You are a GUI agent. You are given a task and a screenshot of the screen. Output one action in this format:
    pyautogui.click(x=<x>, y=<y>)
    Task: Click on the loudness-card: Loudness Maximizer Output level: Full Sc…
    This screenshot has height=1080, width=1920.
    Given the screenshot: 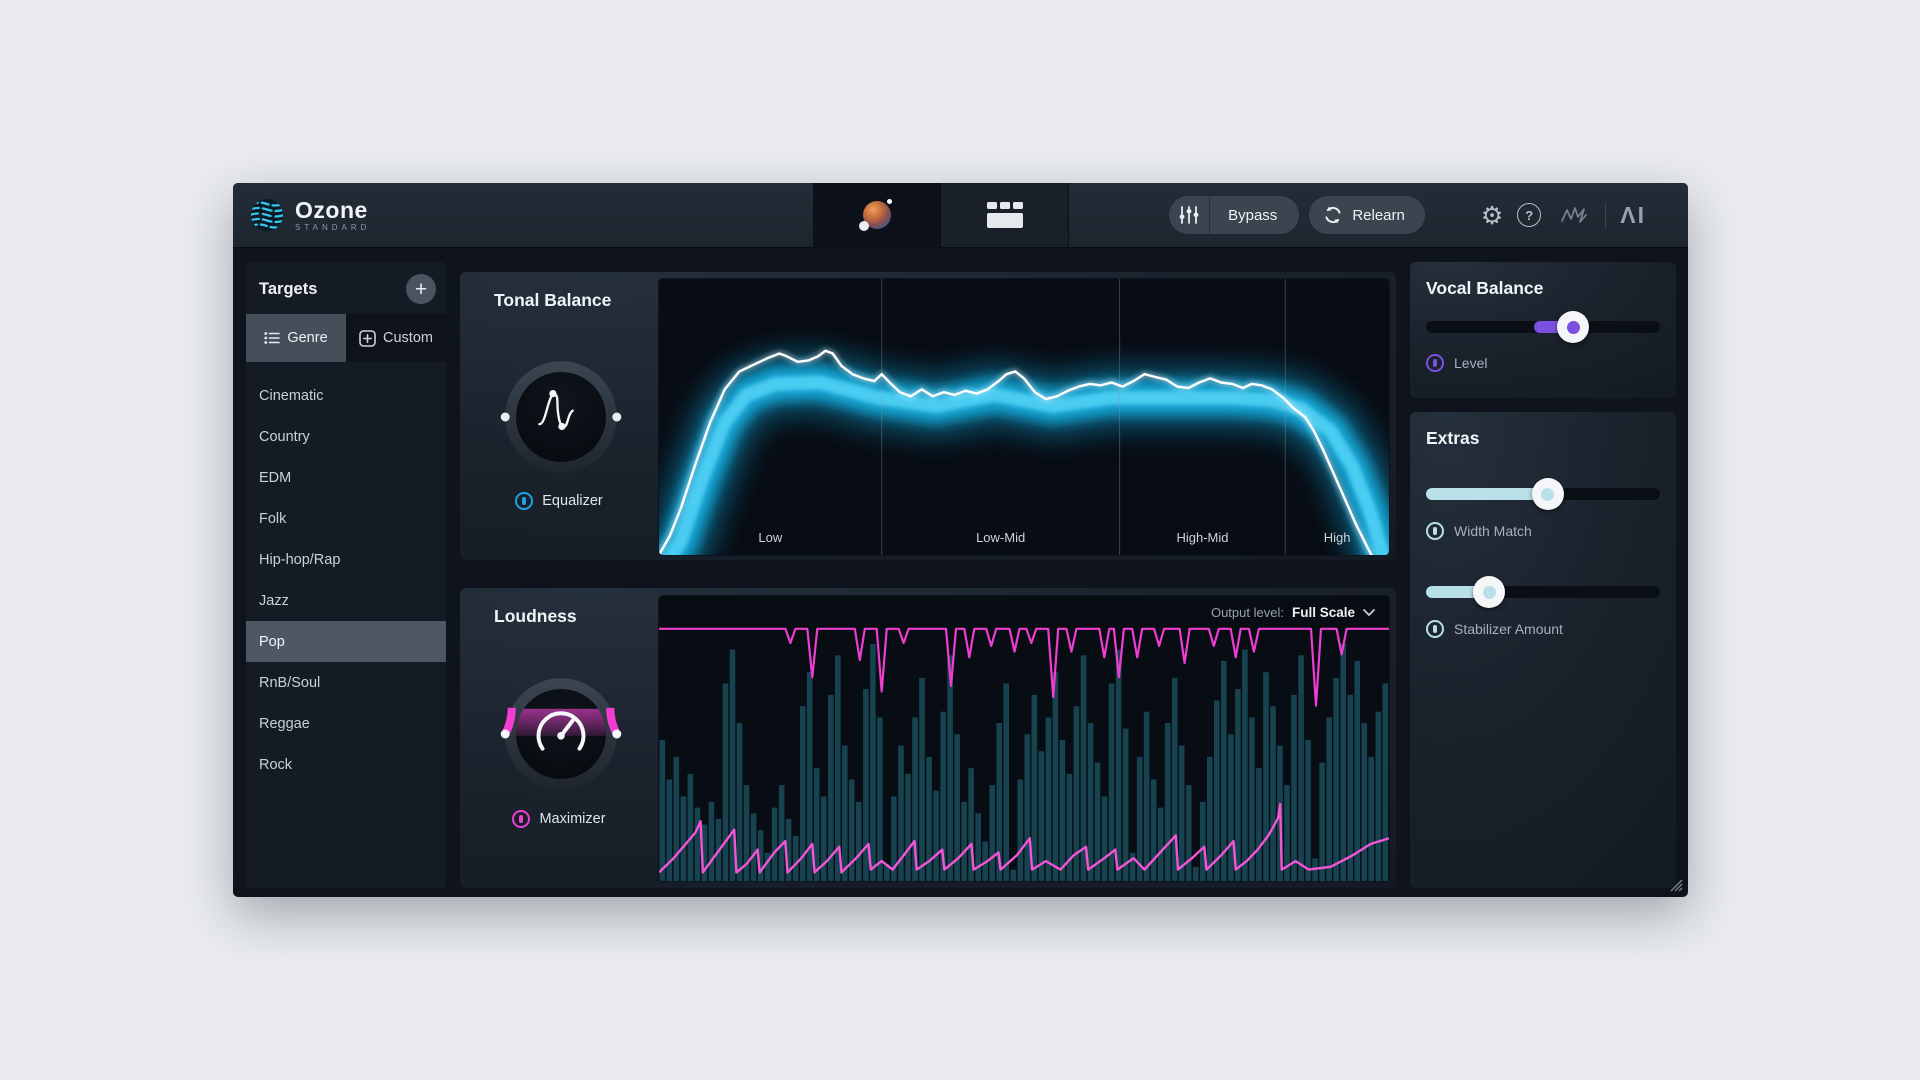 What is the action you would take?
    pyautogui.click(x=928, y=738)
    